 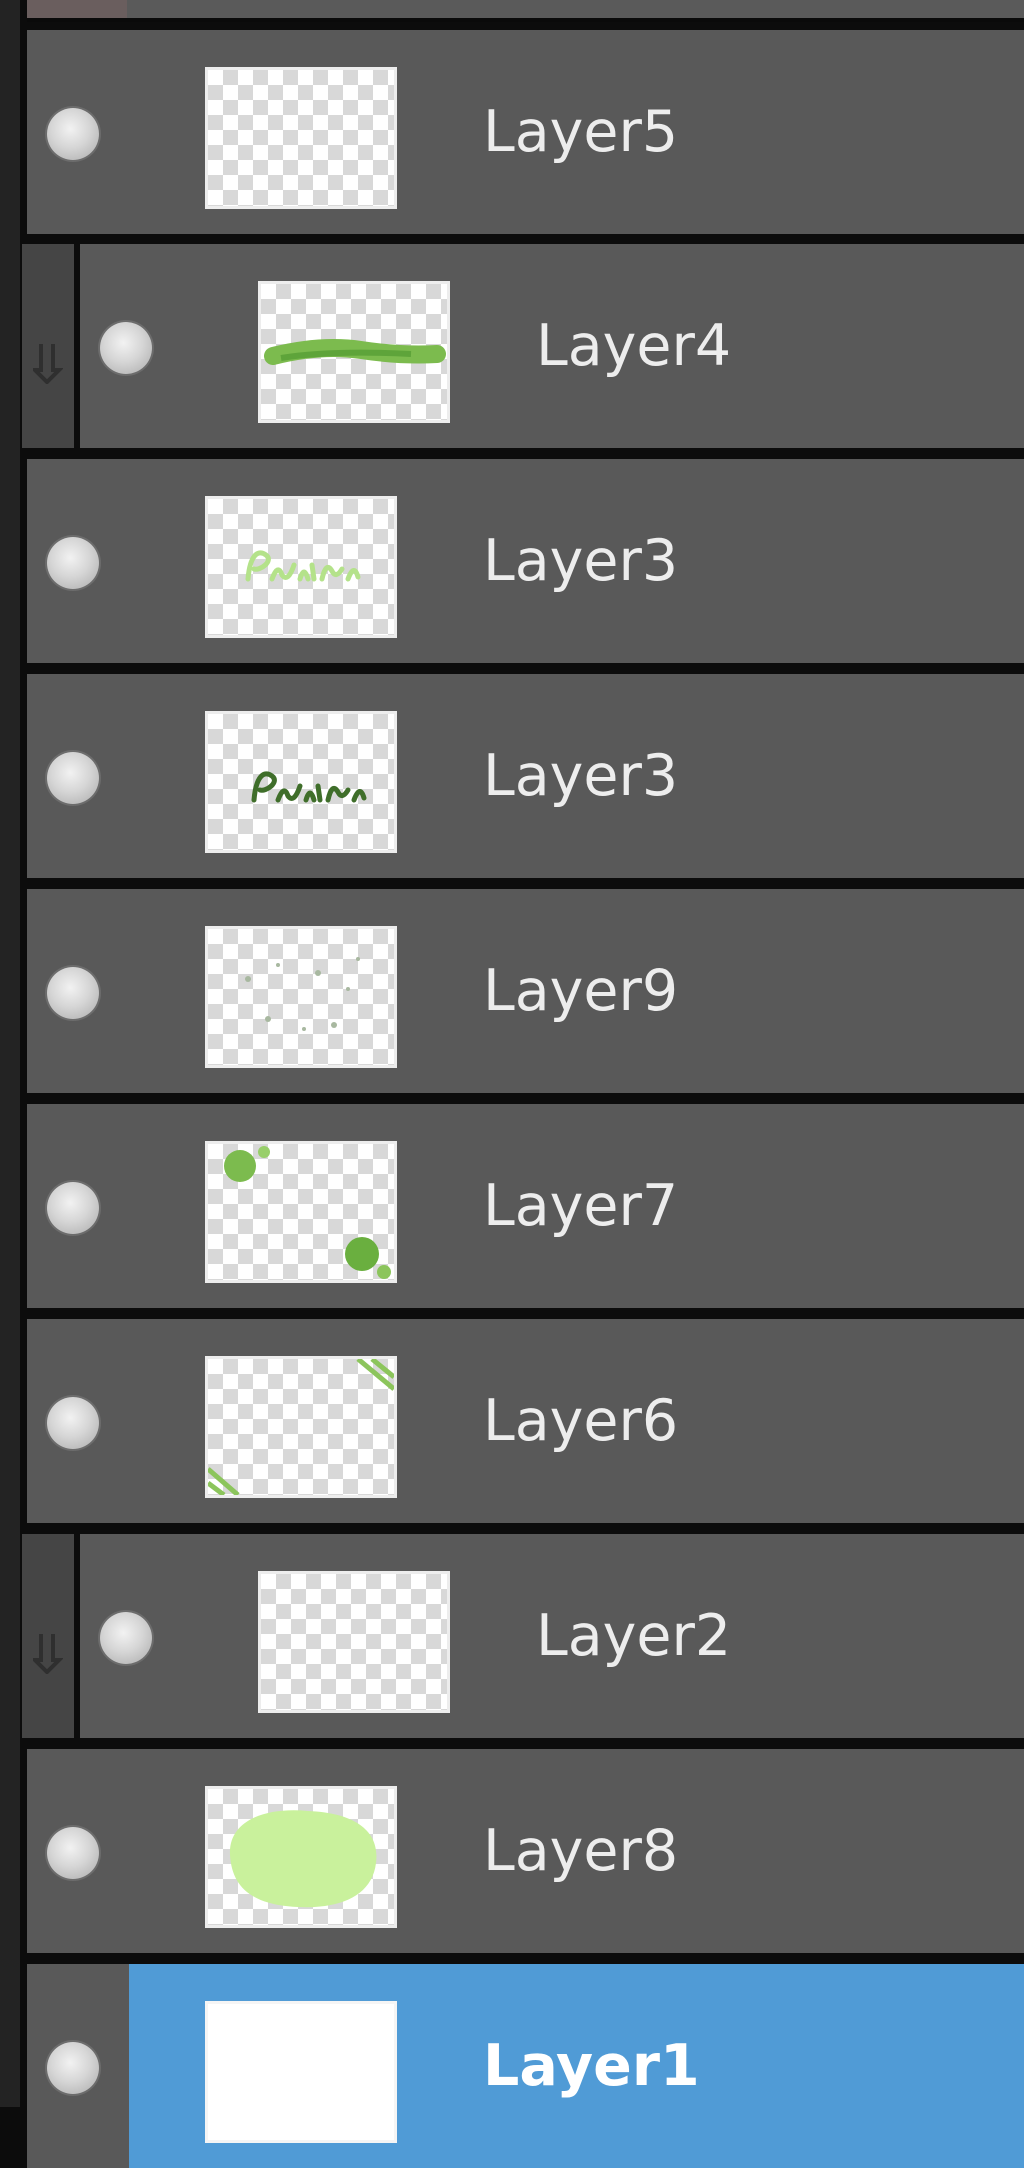 What do you see at coordinates (591, 2066) in the screenshot?
I see `layer-name: Layer1` at bounding box center [591, 2066].